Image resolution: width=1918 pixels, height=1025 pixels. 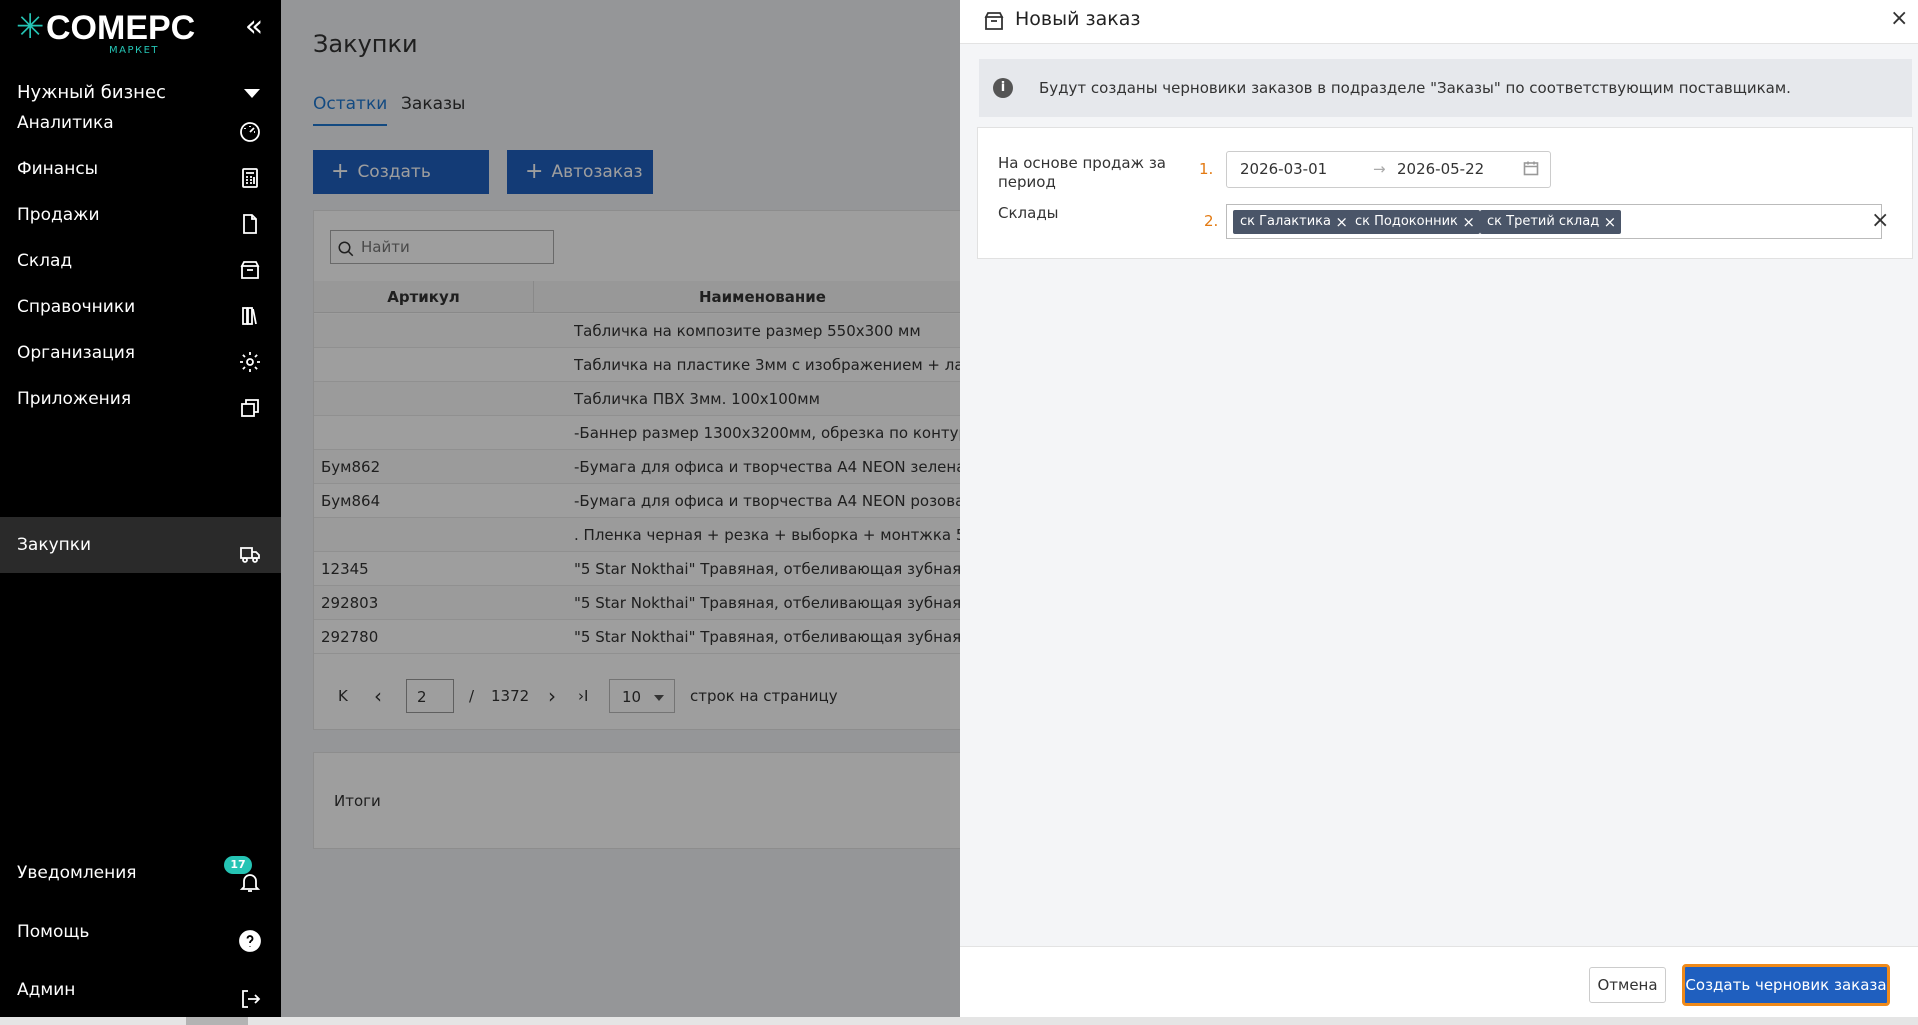 I want to click on sidebar-item-admin: Админ, so click(x=140, y=990).